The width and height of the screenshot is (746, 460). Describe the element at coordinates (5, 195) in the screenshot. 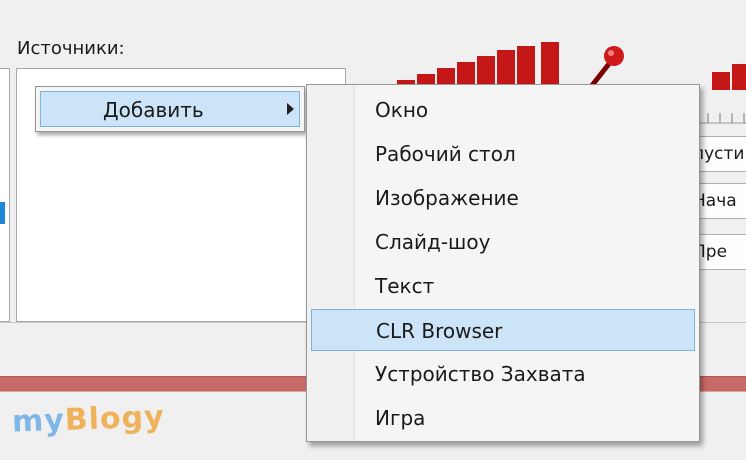

I see `left-panel` at that location.